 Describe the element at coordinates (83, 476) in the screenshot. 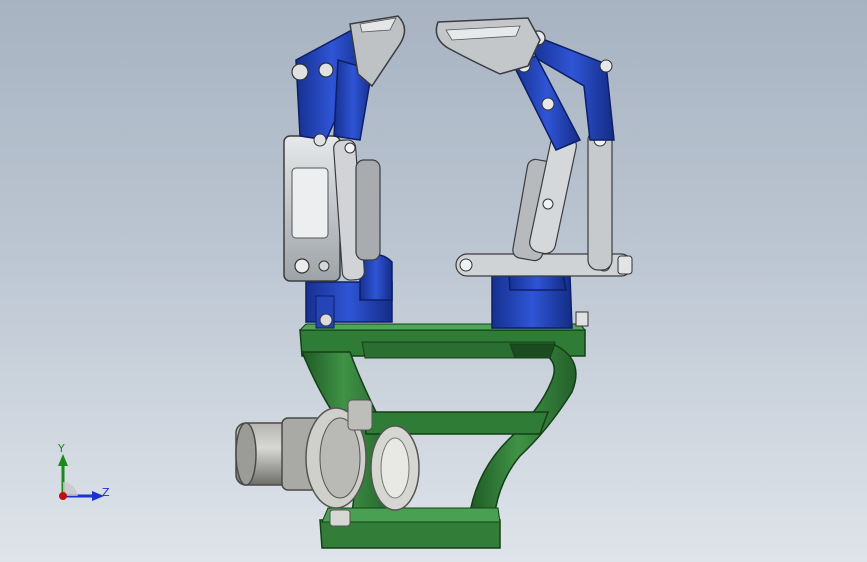

I see `coordinate-triad: Y Z` at that location.